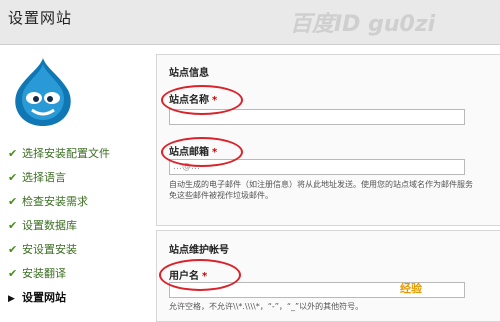 The width and height of the screenshot is (500, 322). What do you see at coordinates (363, 24) in the screenshot?
I see `watermark-brand: 百度ID gu0zi` at bounding box center [363, 24].